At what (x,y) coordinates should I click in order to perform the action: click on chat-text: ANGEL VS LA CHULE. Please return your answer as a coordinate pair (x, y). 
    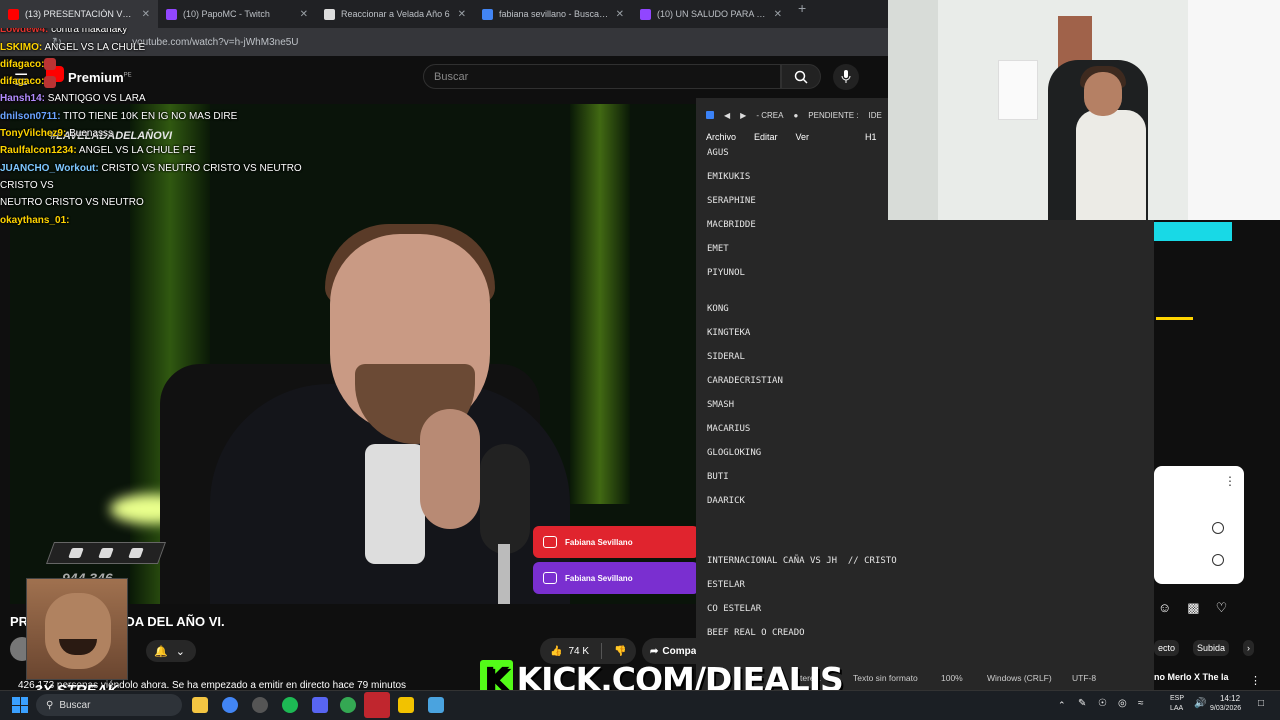
    Looking at the image, I should click on (94, 47).